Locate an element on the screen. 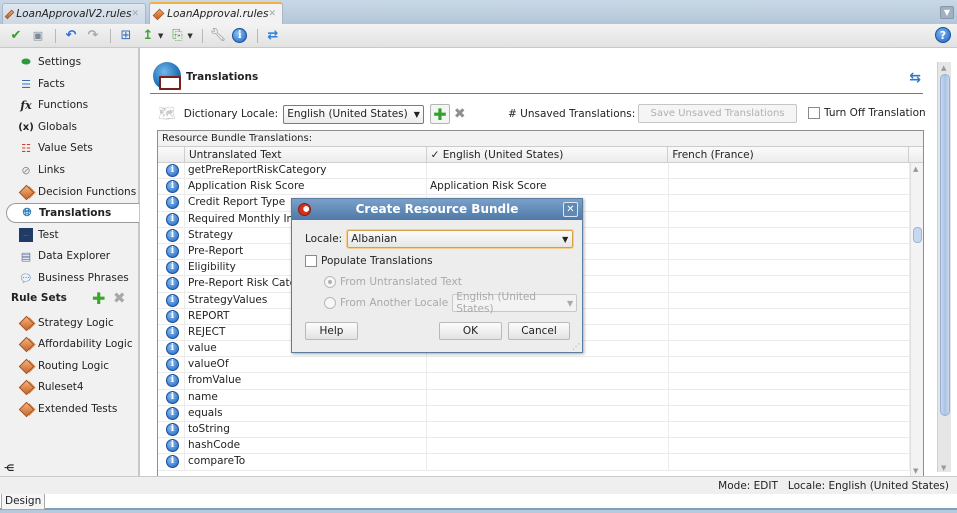 Image resolution: width=957 pixels, height=513 pixels. sidebar-item-functions: fx Functions is located at coordinates (44, 105).